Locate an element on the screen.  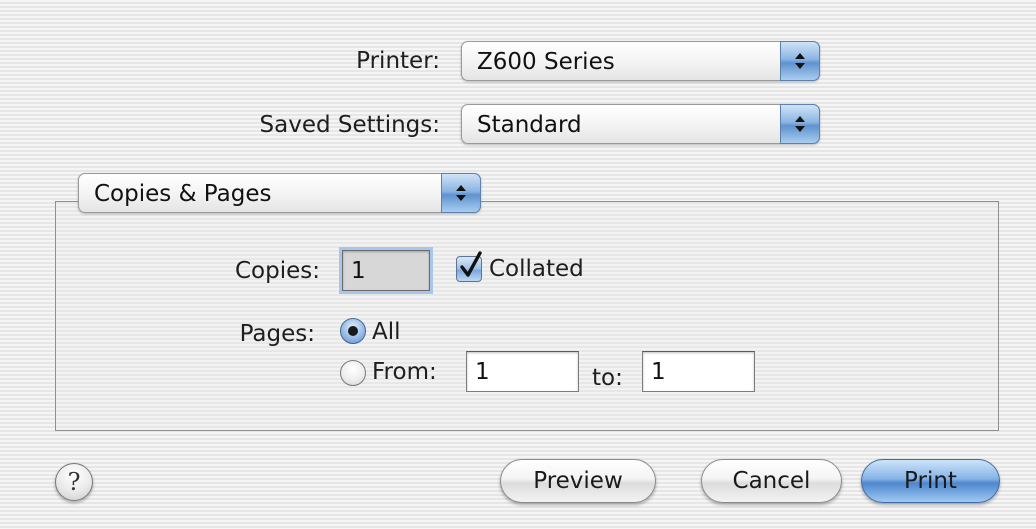
help-button: ? is located at coordinates (74, 482).